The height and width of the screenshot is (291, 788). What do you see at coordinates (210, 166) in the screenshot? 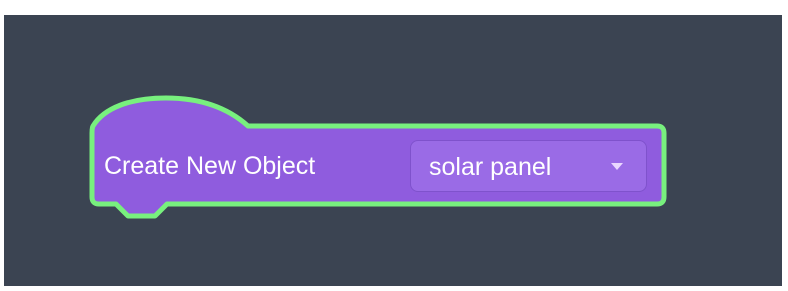
I see `block-label: Create New Object` at bounding box center [210, 166].